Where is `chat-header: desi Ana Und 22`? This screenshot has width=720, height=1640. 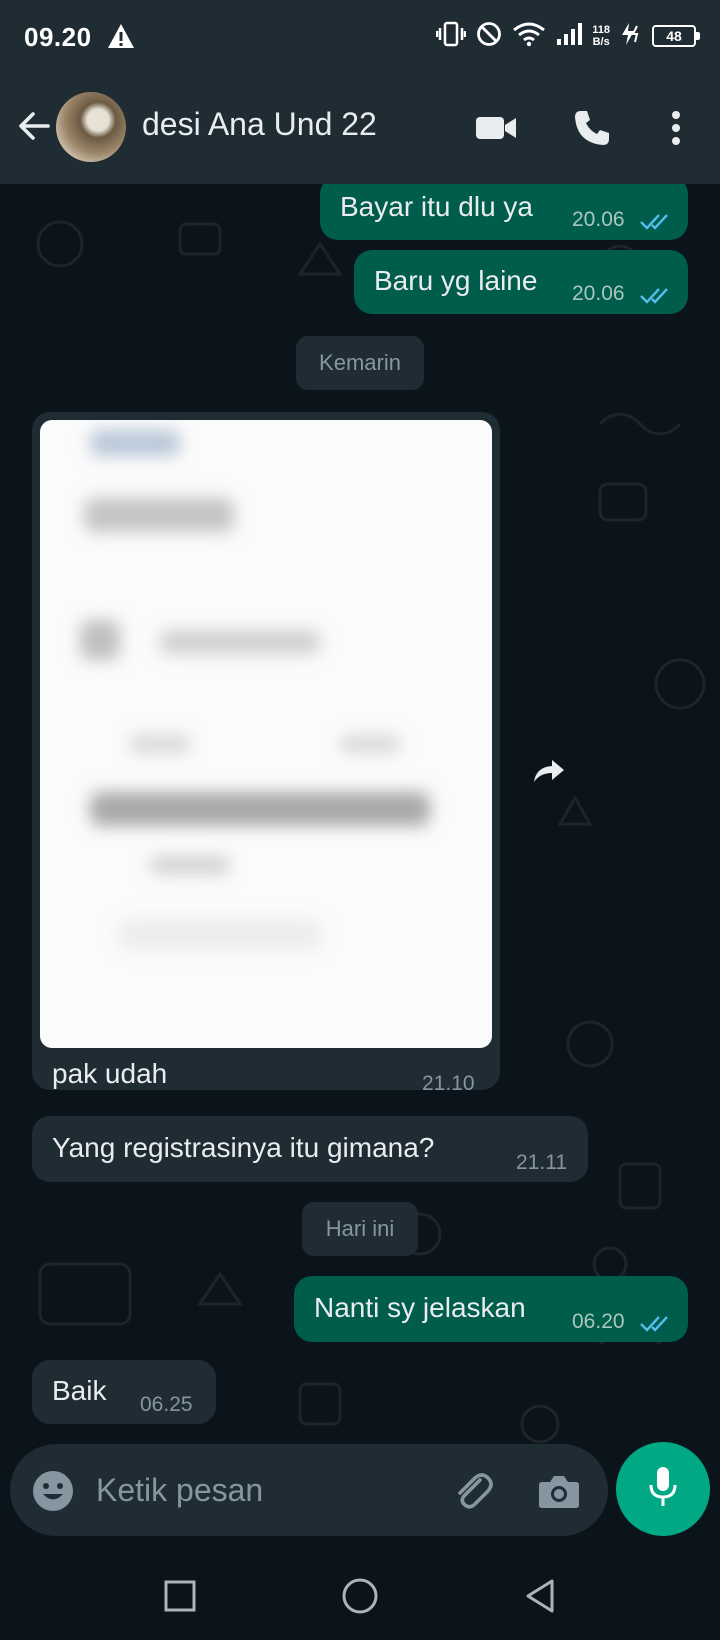
chat-header: desi Ana Und 22 is located at coordinates (360, 128).